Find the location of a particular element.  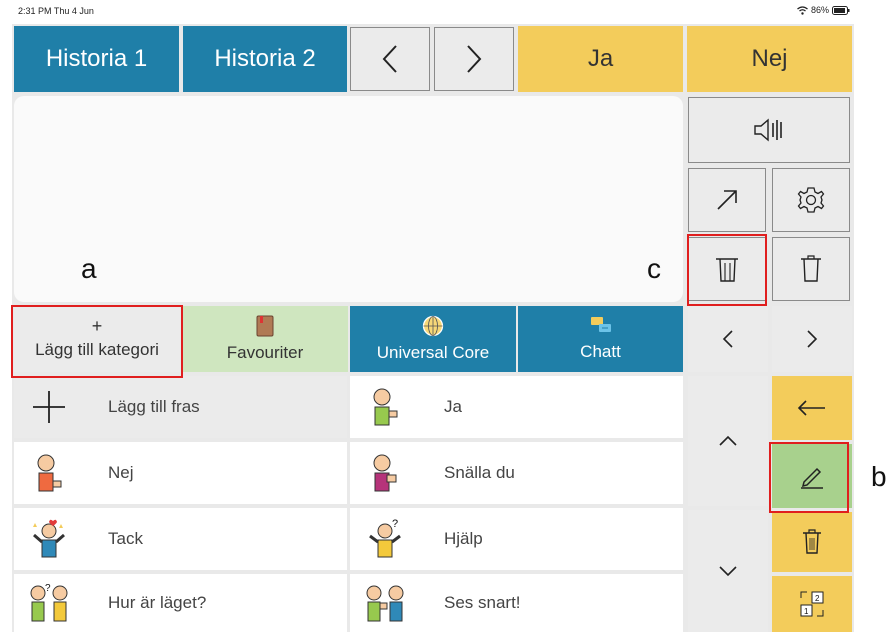

gear-icon is located at coordinates (811, 200).